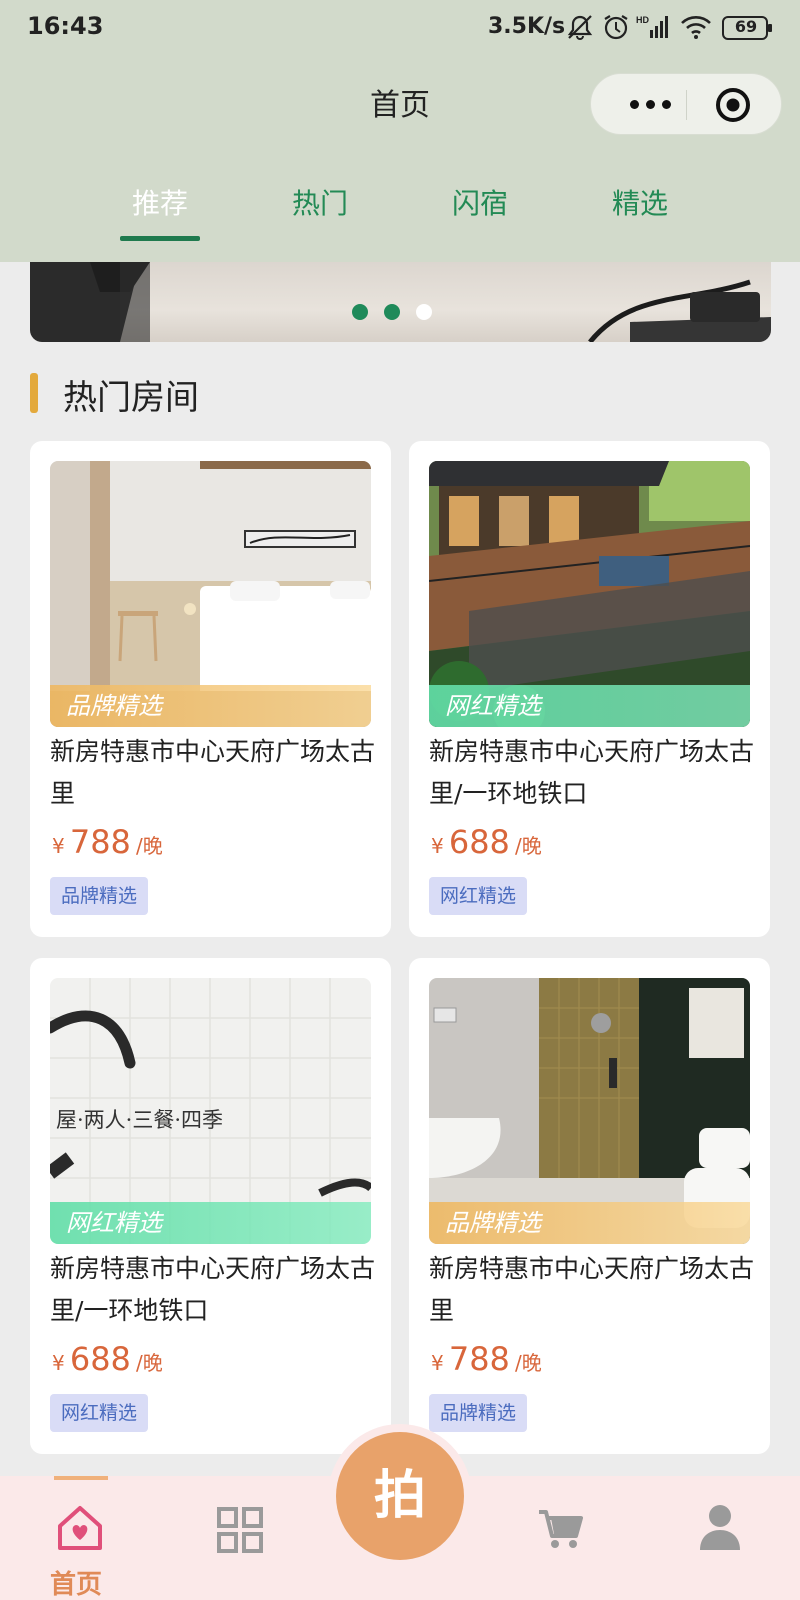 The height and width of the screenshot is (1600, 800). Describe the element at coordinates (616, 29) in the screenshot. I see `alarm-icon` at that location.